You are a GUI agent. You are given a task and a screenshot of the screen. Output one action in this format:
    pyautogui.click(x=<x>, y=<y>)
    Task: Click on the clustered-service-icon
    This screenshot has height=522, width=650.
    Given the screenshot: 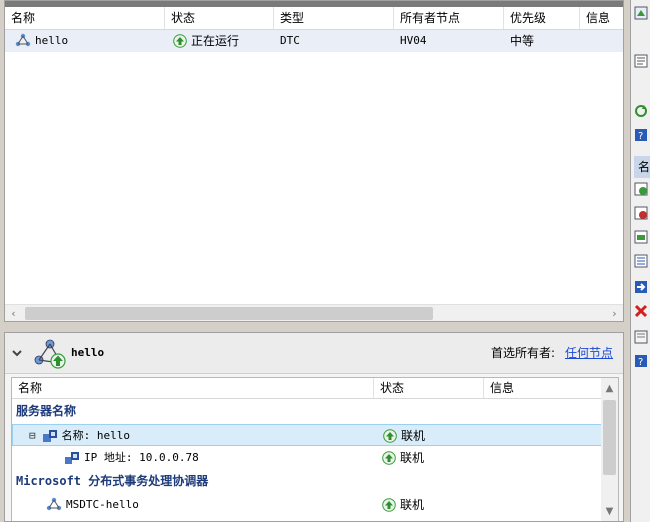 What is the action you would take?
    pyautogui.click(x=23, y=40)
    